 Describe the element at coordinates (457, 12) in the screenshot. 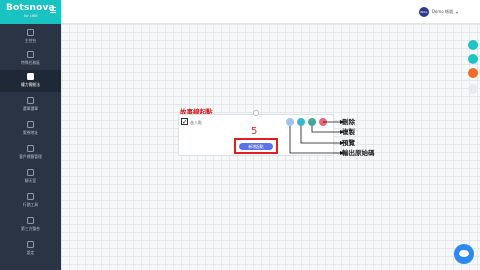

I see `chevron-down-icon: ▾` at that location.